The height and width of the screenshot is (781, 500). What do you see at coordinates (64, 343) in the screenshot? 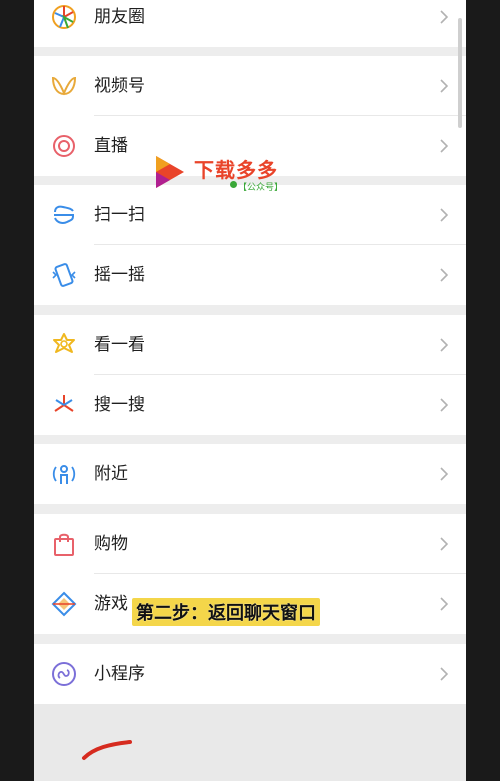
I see `top-stories-icon` at bounding box center [64, 343].